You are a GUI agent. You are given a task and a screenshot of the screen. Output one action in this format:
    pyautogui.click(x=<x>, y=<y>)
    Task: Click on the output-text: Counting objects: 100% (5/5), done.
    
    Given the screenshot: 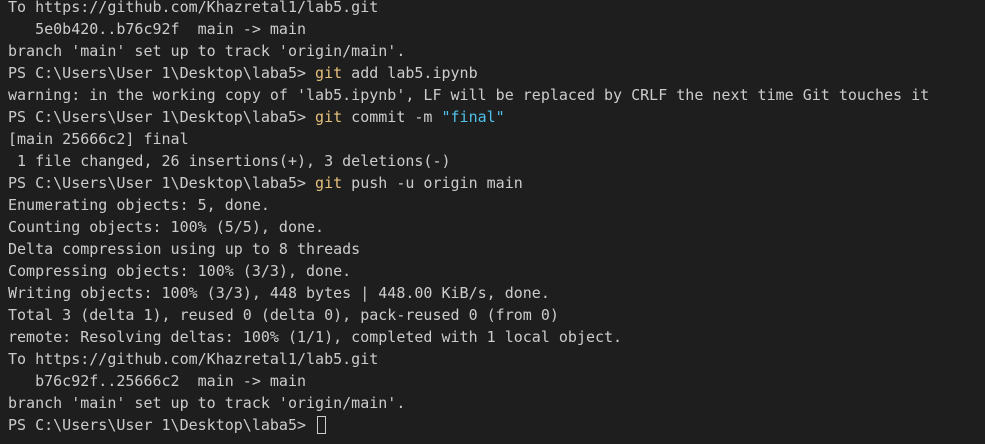 What is the action you would take?
    pyautogui.click(x=166, y=227)
    